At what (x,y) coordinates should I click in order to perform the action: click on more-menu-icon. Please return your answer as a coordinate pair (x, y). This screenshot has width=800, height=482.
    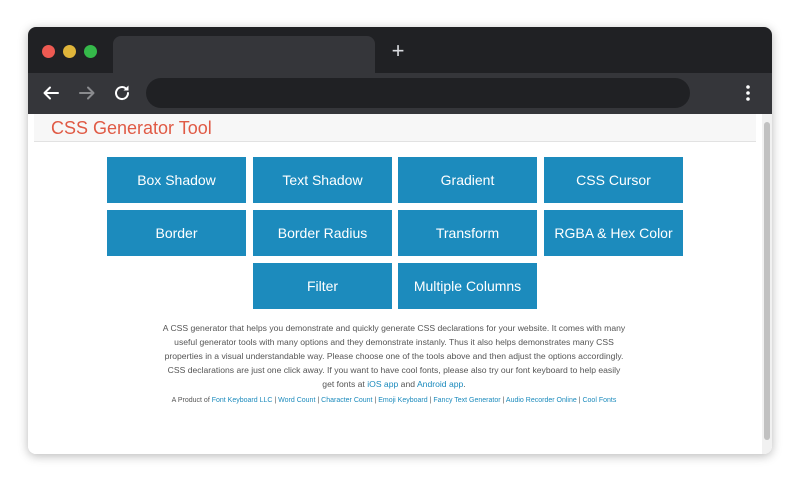
    Looking at the image, I should click on (748, 93).